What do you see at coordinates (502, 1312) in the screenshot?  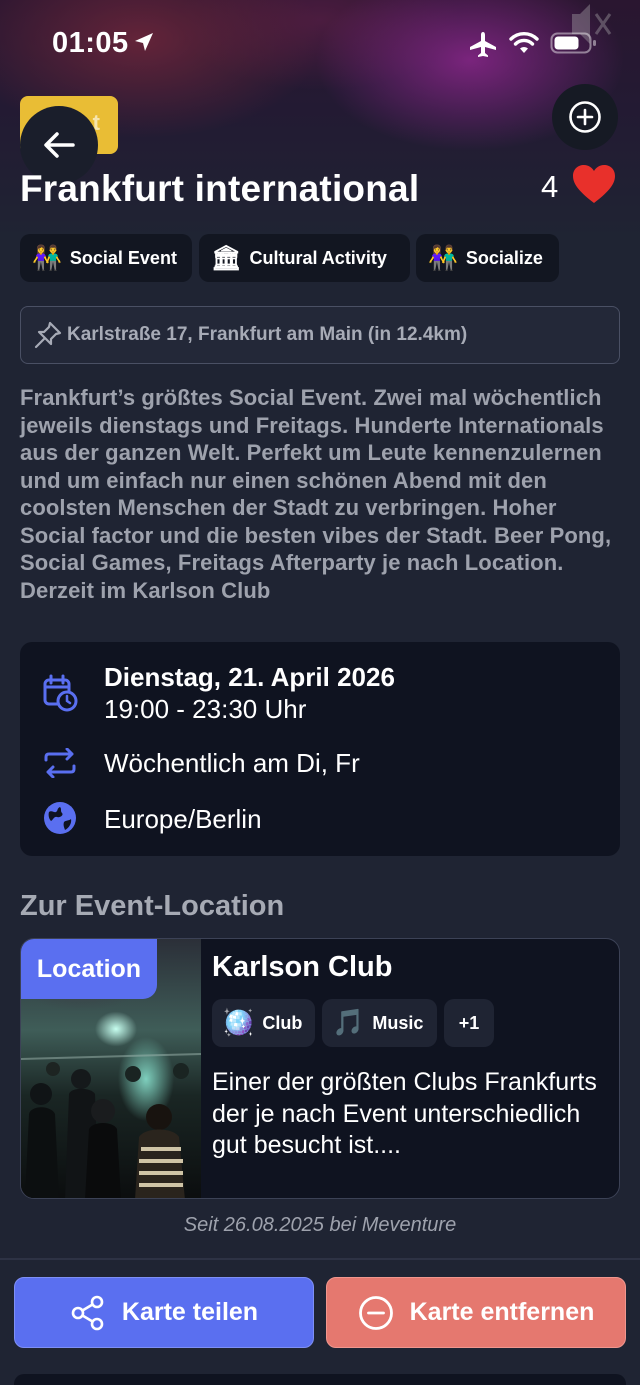 I see `remove-card-label: Karte entfernen` at bounding box center [502, 1312].